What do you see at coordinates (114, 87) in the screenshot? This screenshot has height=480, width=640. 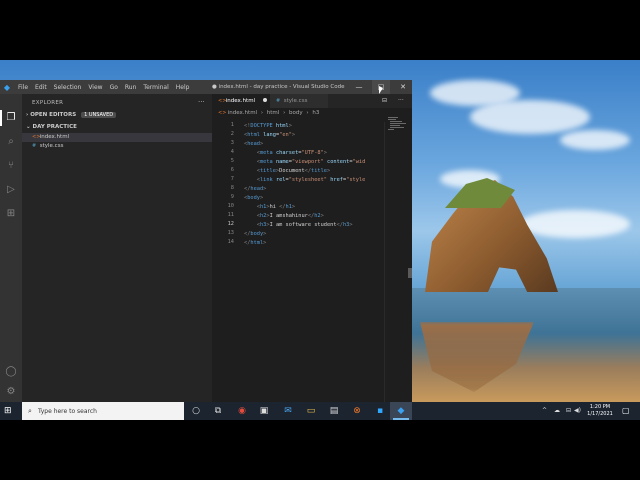 I see `menu-go: Go` at bounding box center [114, 87].